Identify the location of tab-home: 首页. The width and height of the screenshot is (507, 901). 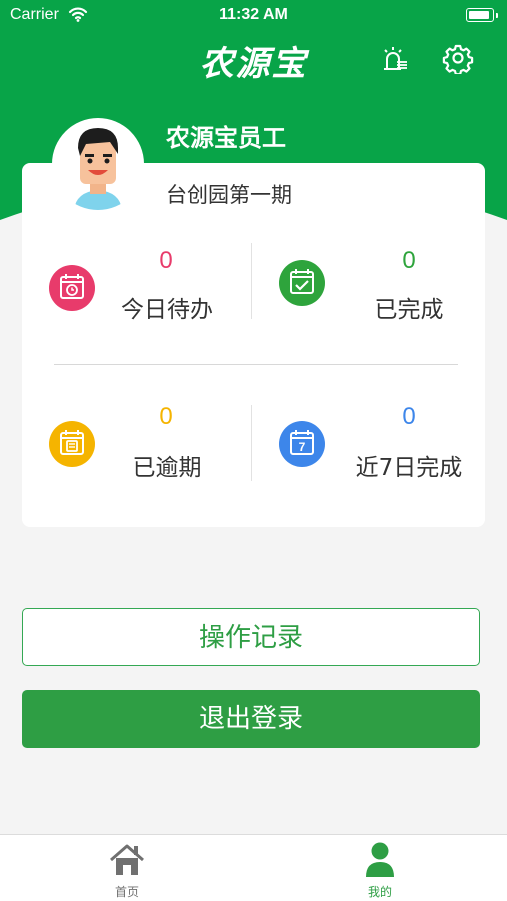
(127, 868).